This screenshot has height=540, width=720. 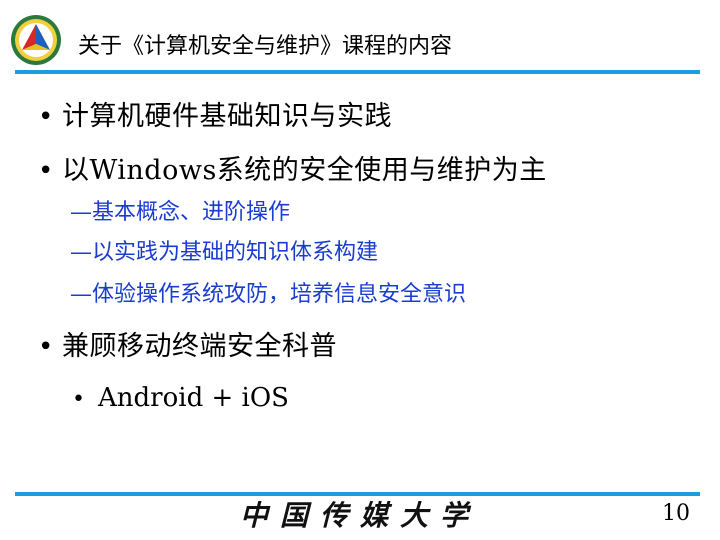 What do you see at coordinates (224, 252) in the screenshot?
I see `sub-item: —以实践为基础的知识体系构建` at bounding box center [224, 252].